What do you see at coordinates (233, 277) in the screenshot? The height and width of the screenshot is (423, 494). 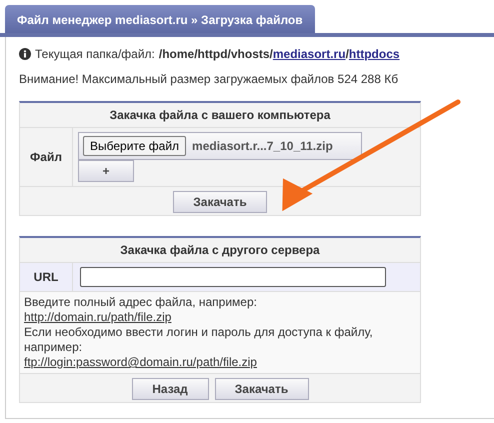 I see `url-field` at bounding box center [233, 277].